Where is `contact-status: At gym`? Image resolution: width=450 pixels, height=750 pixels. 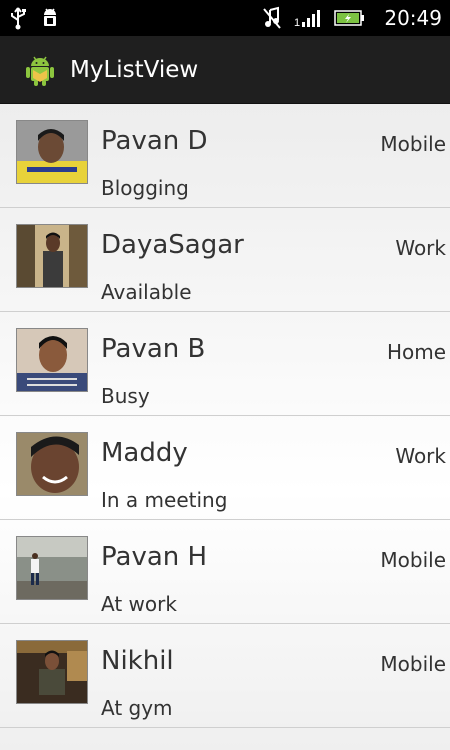 contact-status: At gym is located at coordinates (137, 708).